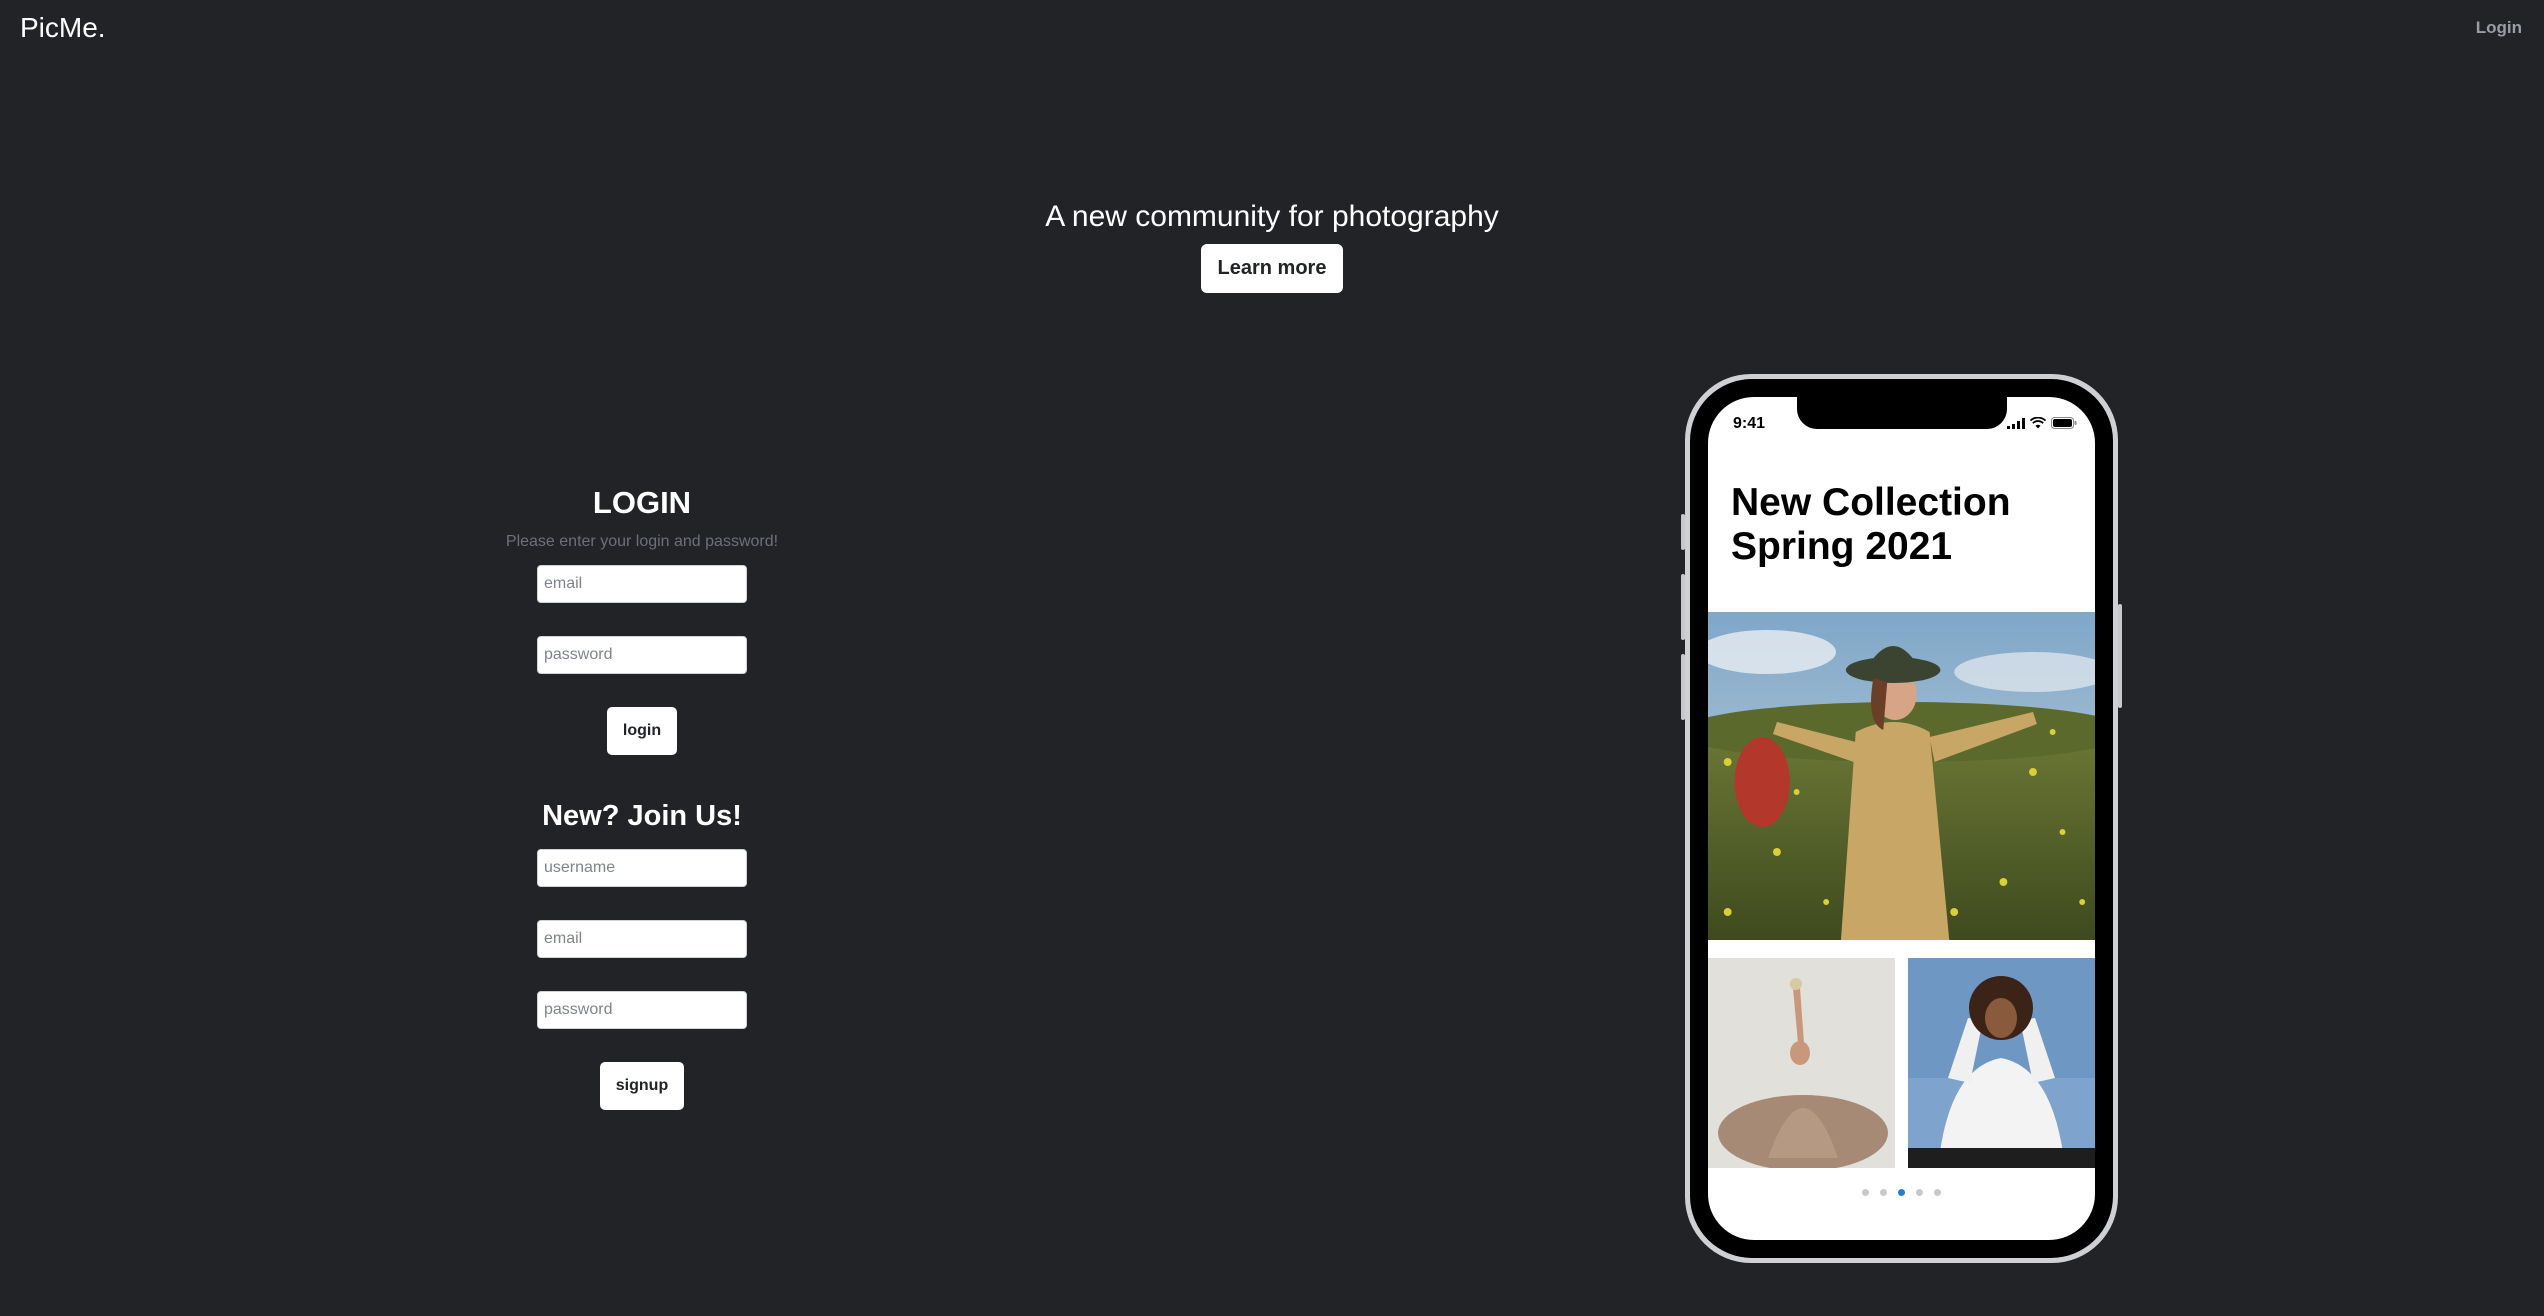  Describe the element at coordinates (642, 541) in the screenshot. I see `login-subtitle: Please enter your login and password!` at that location.